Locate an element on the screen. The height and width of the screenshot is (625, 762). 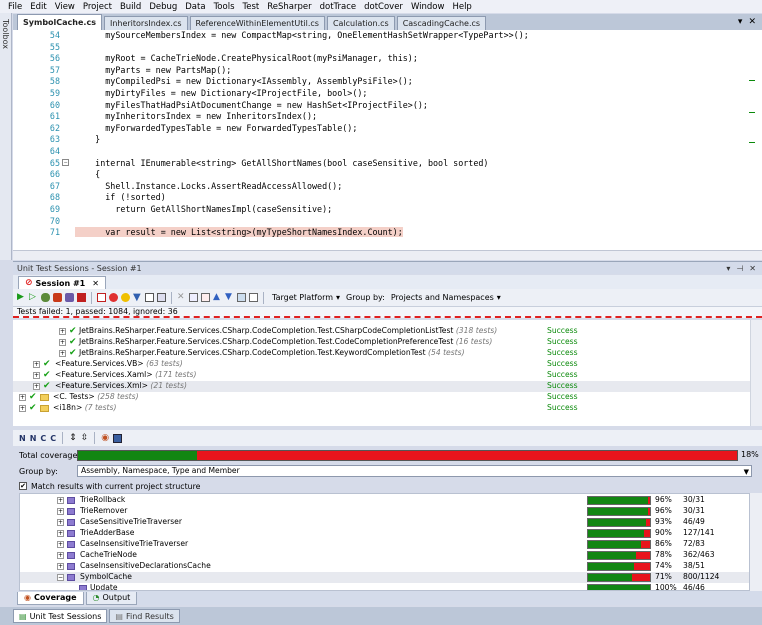
expand-all-icon is located at coordinates (149, 297).